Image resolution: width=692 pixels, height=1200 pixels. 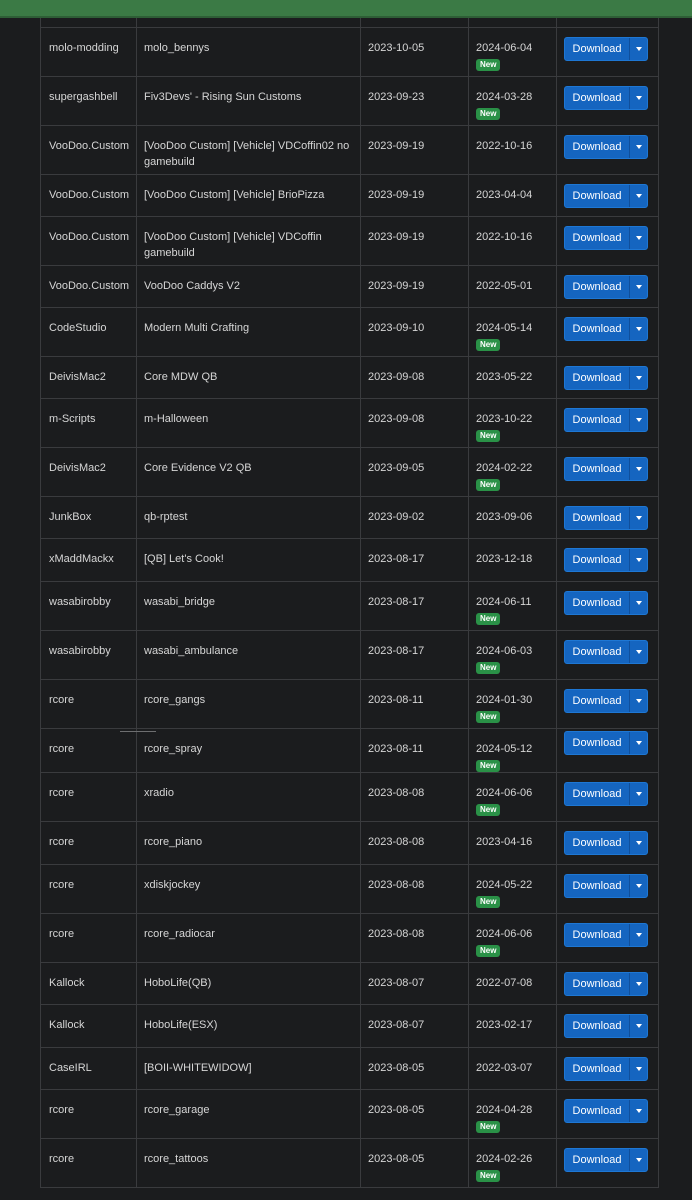 I want to click on updated-date-cell: 2024-04-28 New, so click(x=512, y=1114).